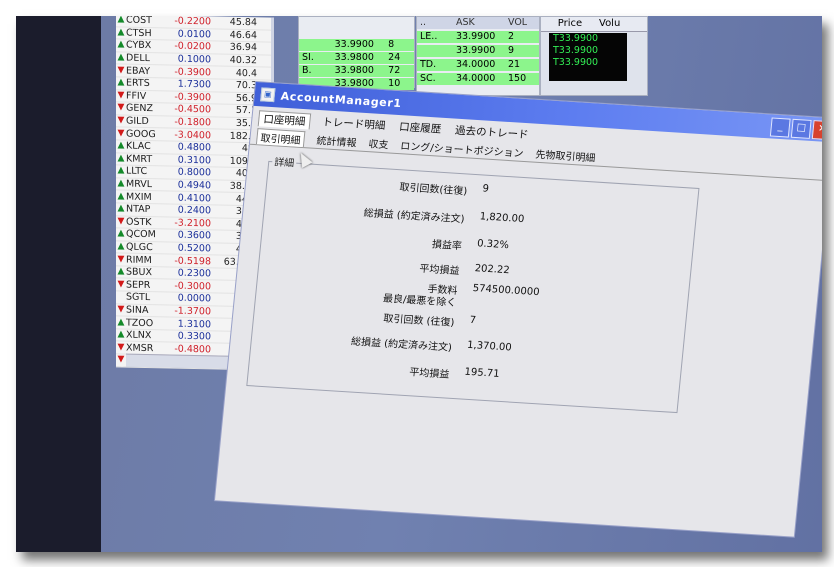 This screenshot has width=834, height=567. Describe the element at coordinates (447, 246) in the screenshot. I see `stat-label: 損益率` at that location.